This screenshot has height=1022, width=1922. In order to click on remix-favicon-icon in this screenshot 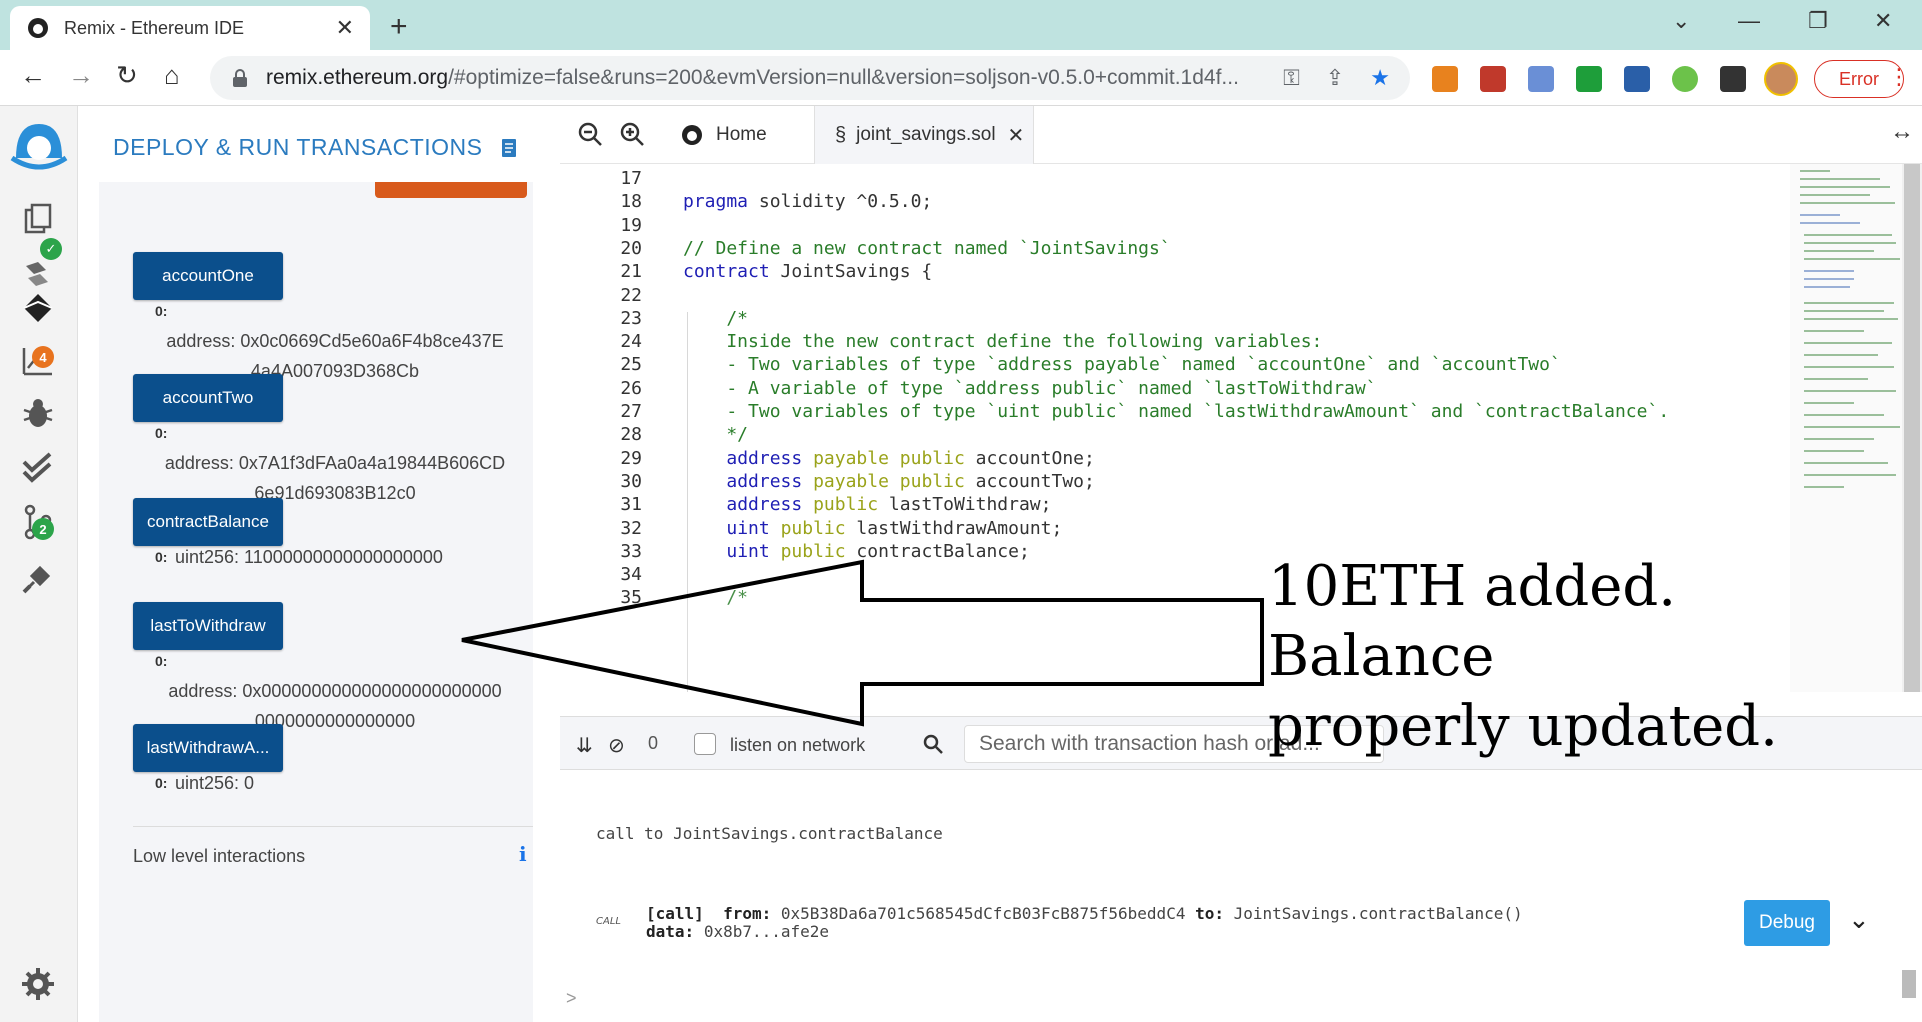, I will do `click(38, 28)`.